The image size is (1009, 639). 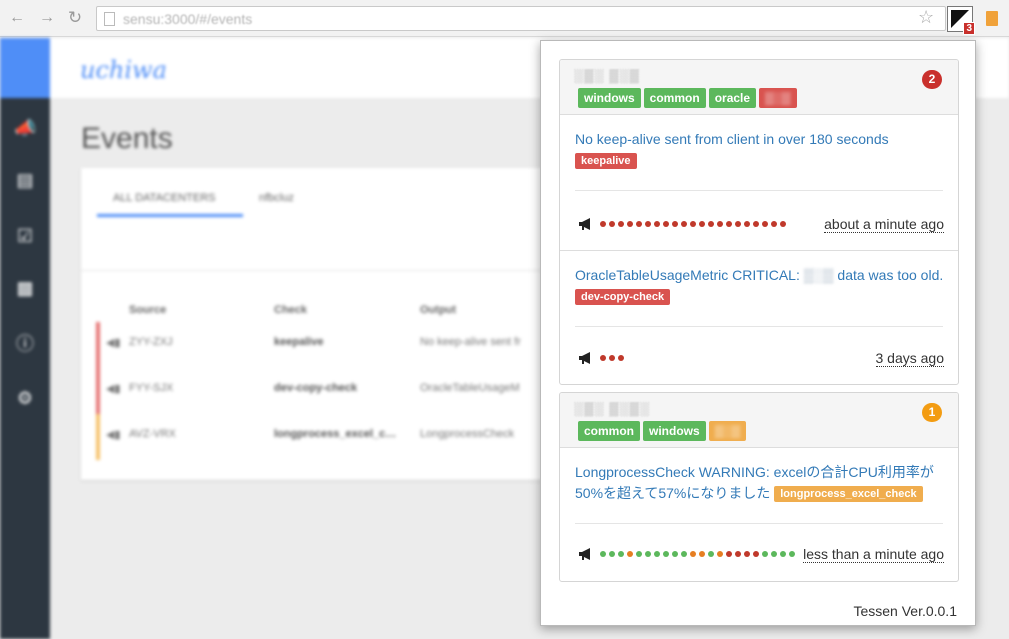 What do you see at coordinates (848, 494) in the screenshot?
I see `check-label: longprocess_excel_check` at bounding box center [848, 494].